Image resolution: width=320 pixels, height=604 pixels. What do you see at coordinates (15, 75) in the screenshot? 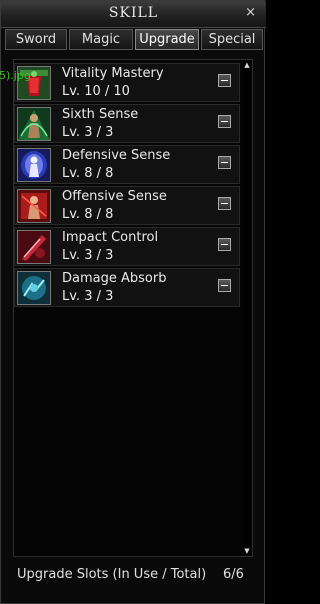
I see `filename-fragment: 5).jpg` at bounding box center [15, 75].